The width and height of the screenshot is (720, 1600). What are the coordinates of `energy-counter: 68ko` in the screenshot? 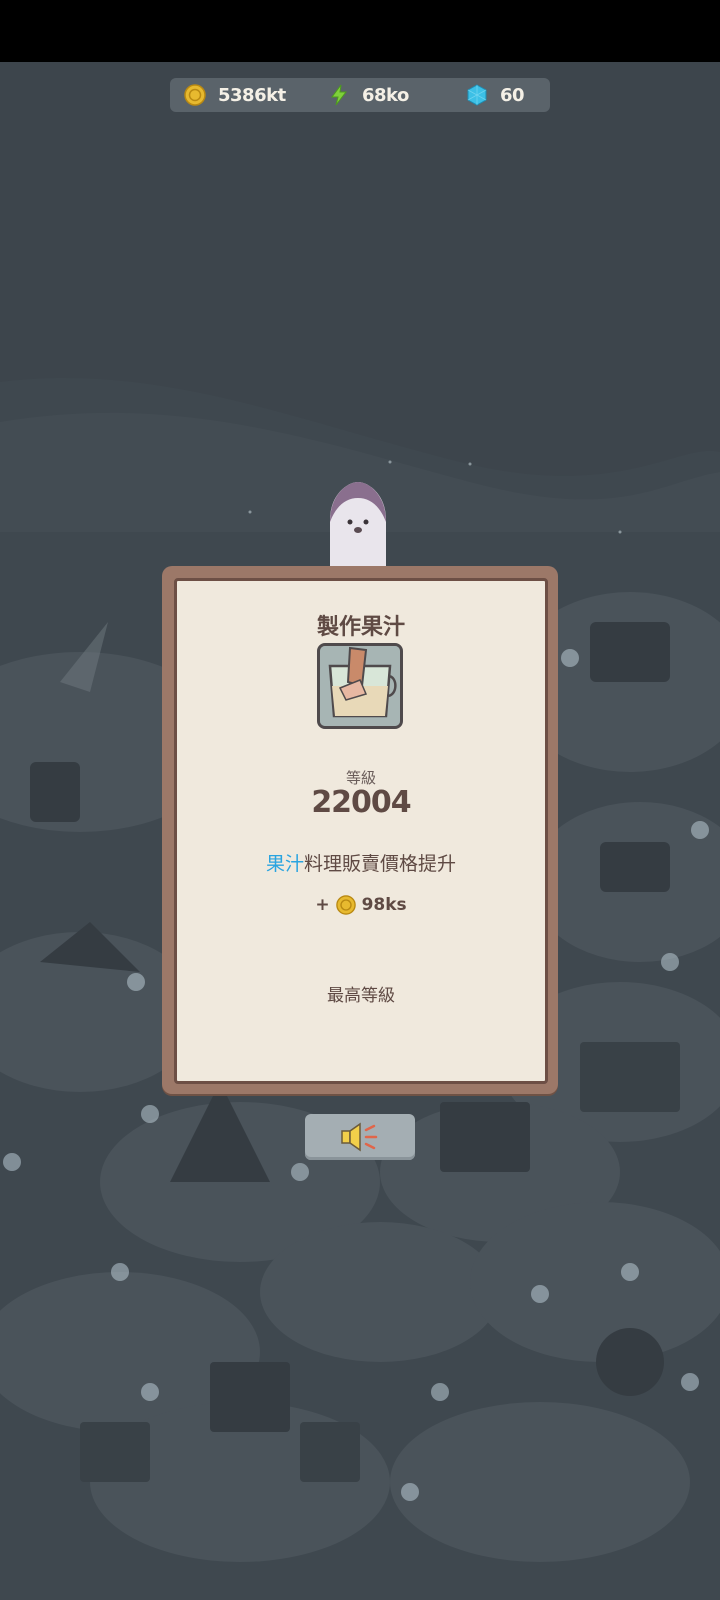 It's located at (368, 95).